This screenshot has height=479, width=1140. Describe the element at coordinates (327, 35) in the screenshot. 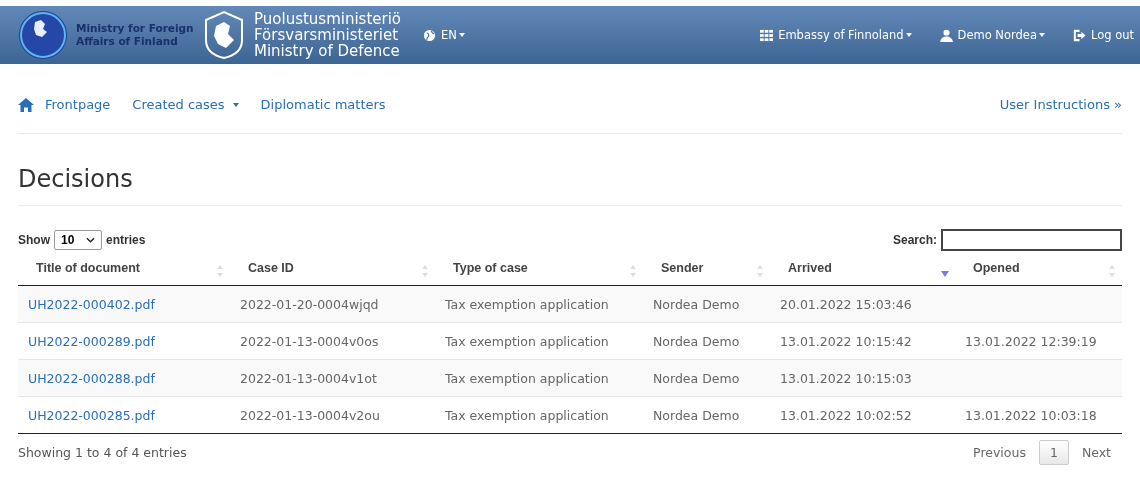

I see `ministry-name: Försvarsministeriet` at that location.